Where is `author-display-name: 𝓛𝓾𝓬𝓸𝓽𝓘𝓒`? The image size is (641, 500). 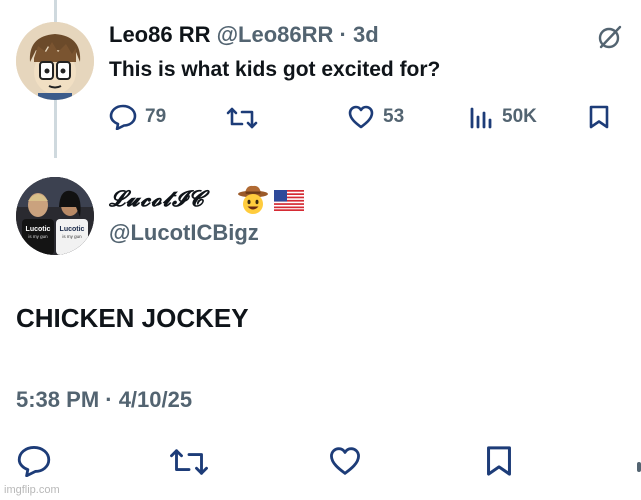
author-display-name: 𝓛𝓾𝓬𝓸𝓽𝓘𝓒 is located at coordinates (156, 199).